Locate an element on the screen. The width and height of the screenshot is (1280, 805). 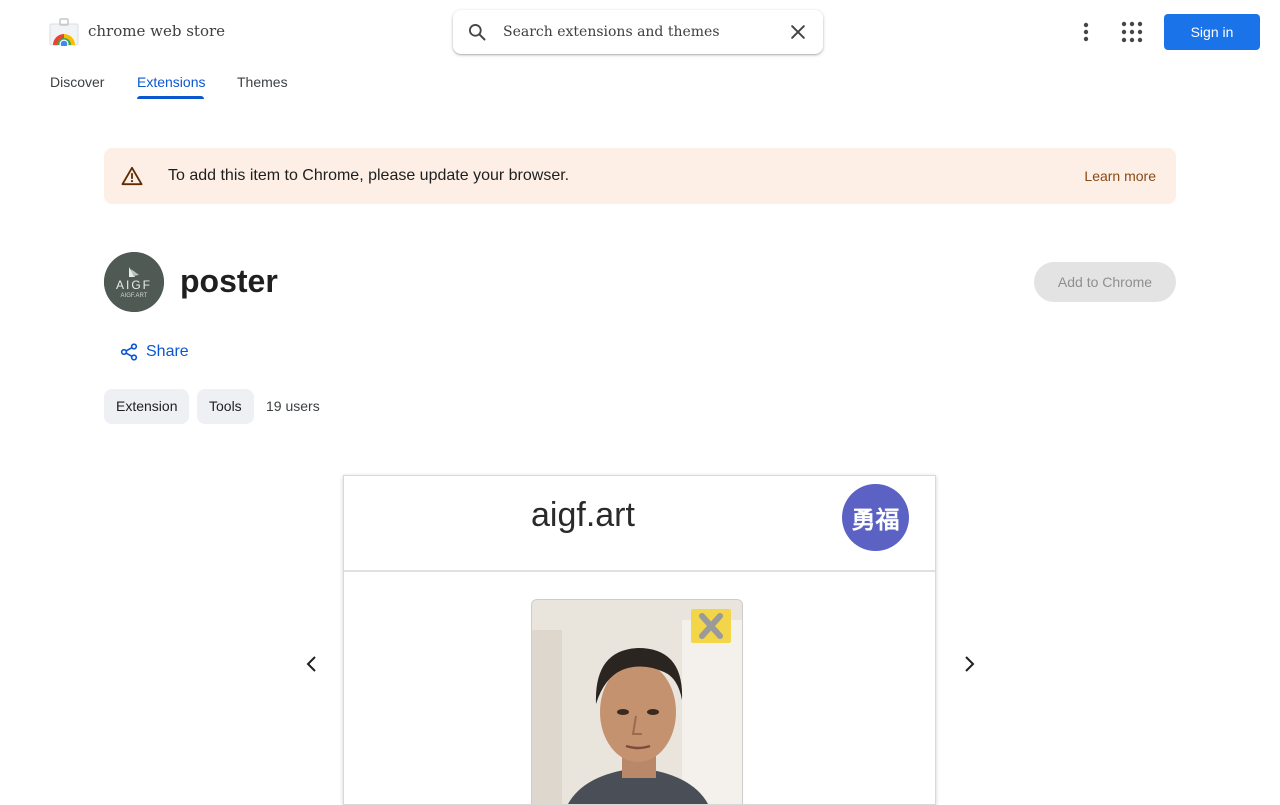
chevron-left-icon is located at coordinates (312, 664).